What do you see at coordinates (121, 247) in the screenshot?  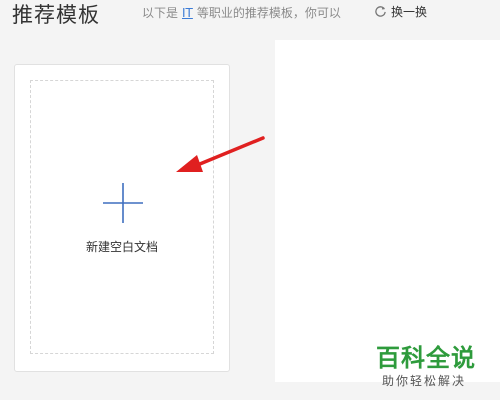 I see `new-blank-document-label: 新建空白文档` at bounding box center [121, 247].